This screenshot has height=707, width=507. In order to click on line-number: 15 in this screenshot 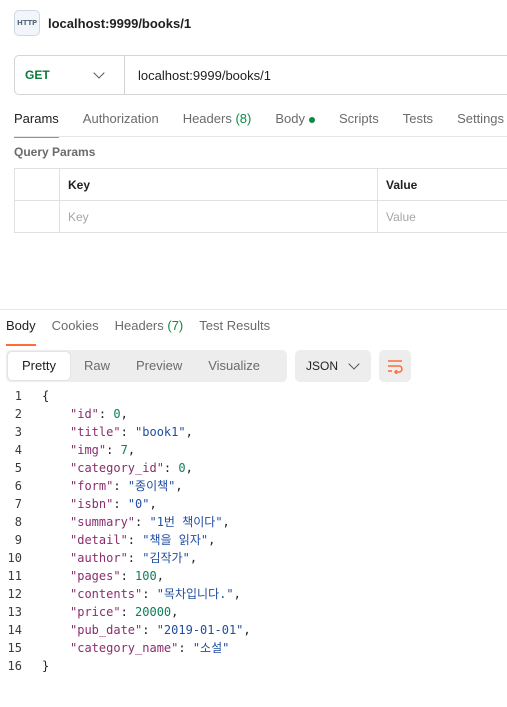, I will do `click(14, 648)`.